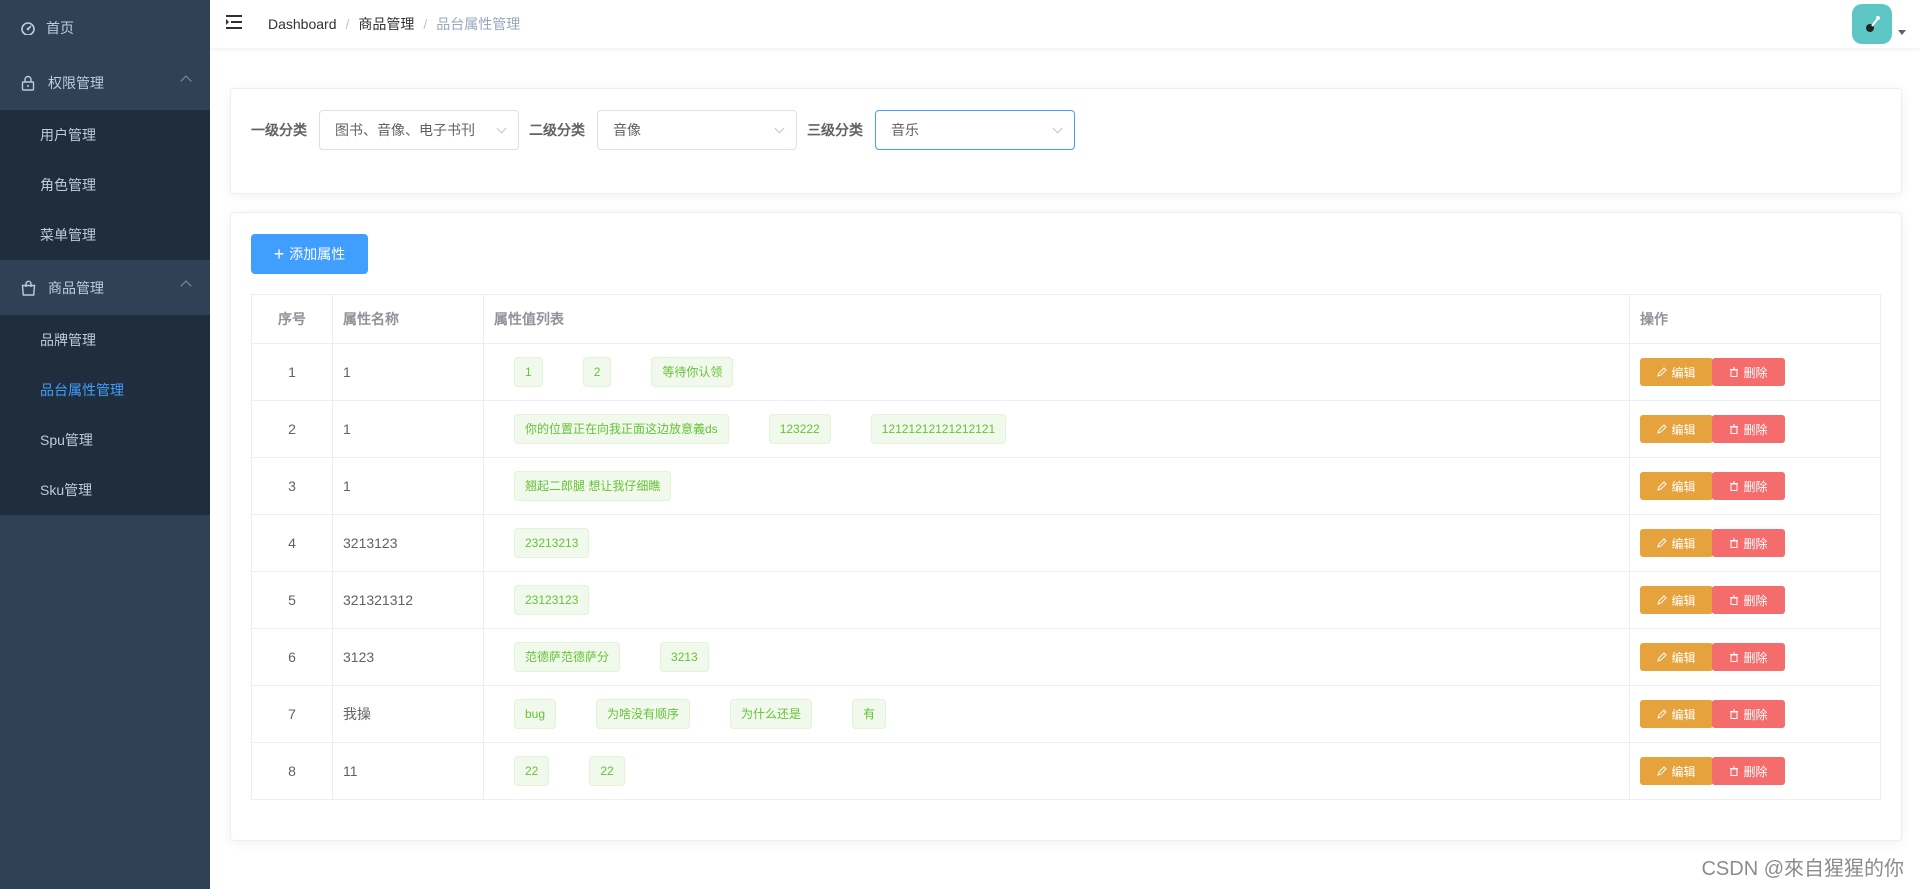  I want to click on category2-value: 音像, so click(627, 130).